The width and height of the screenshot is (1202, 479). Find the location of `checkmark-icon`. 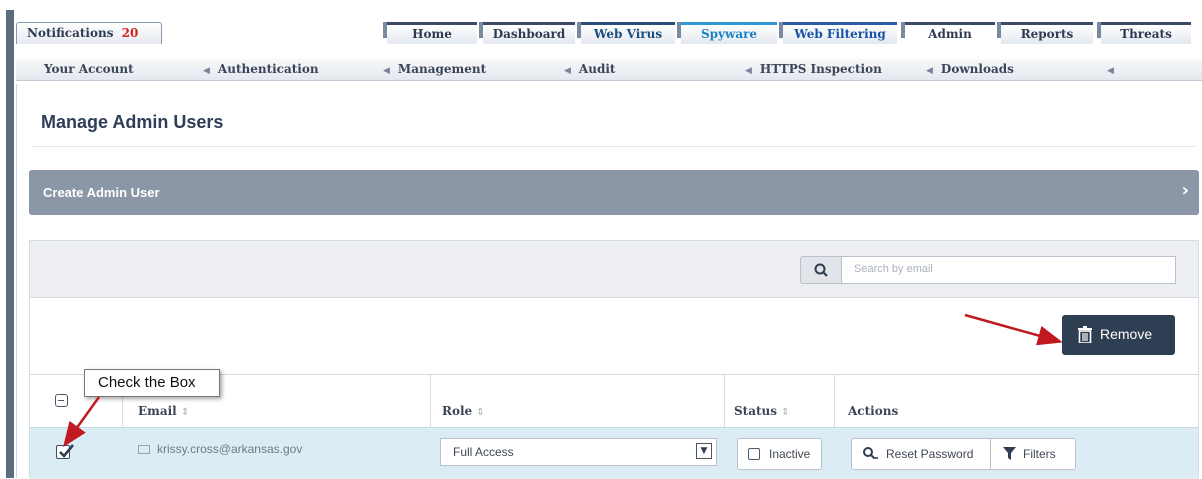

checkmark-icon is located at coordinates (67, 451).